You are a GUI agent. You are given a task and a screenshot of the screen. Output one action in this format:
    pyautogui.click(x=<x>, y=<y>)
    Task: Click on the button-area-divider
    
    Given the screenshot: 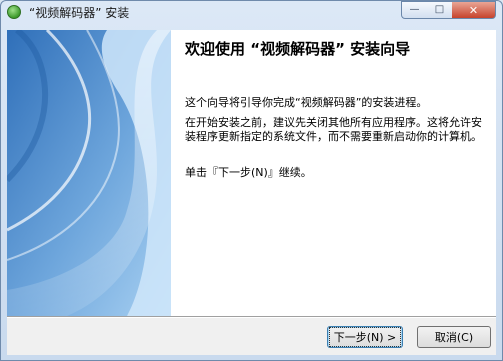 What is the action you would take?
    pyautogui.click(x=251, y=317)
    